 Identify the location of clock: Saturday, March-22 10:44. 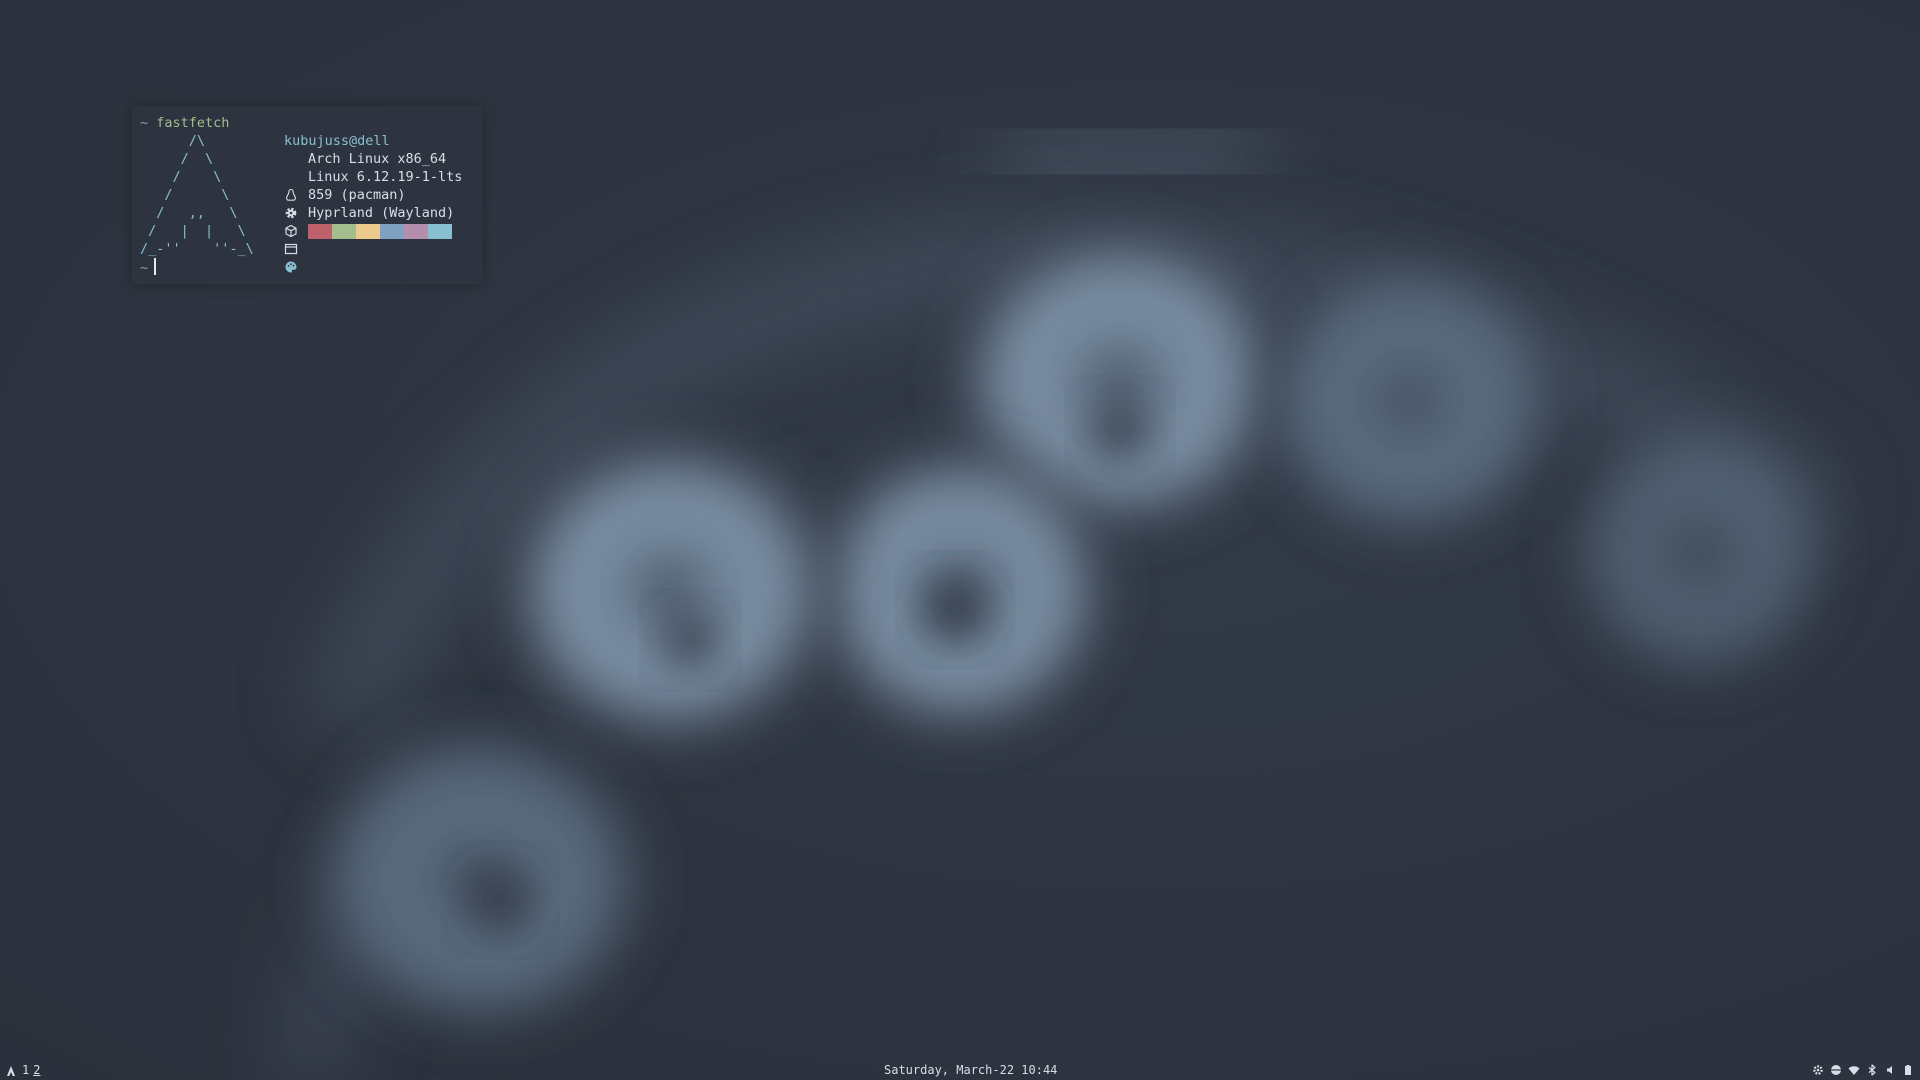
(962, 1070).